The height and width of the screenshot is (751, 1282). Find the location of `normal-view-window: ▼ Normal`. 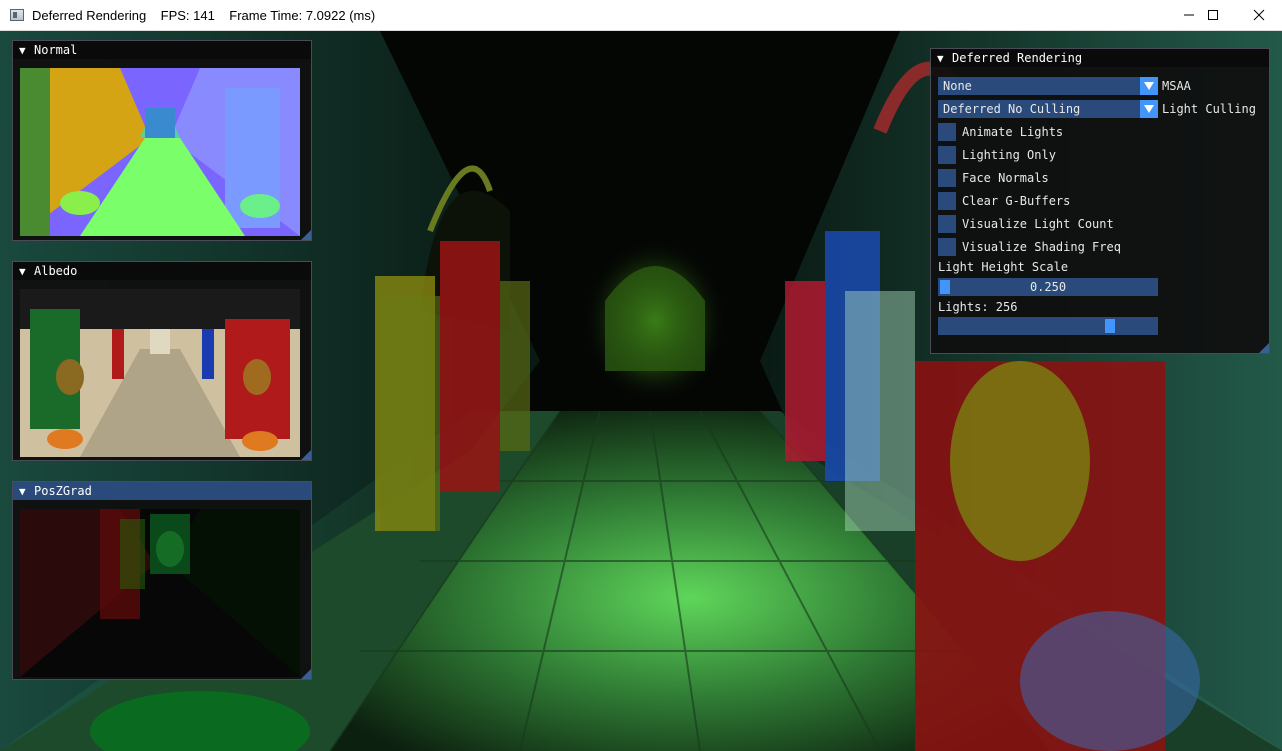

normal-view-window: ▼ Normal is located at coordinates (162, 140).